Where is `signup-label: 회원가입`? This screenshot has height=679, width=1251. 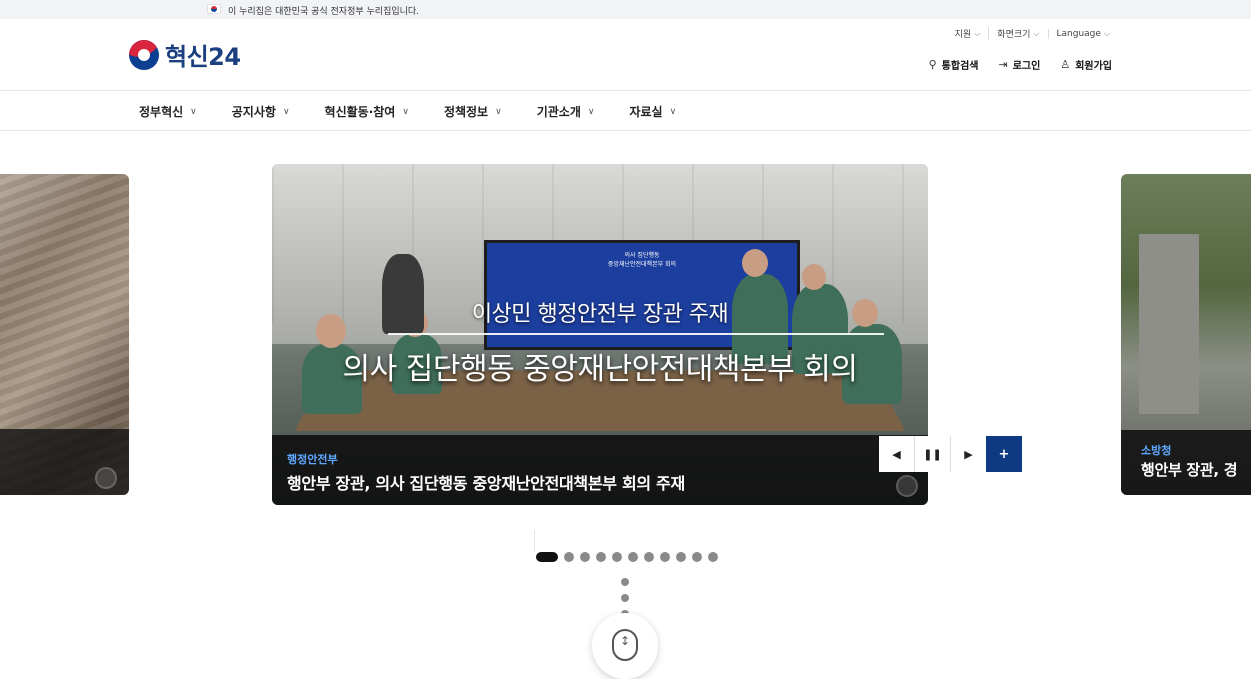
signup-label: 회원가입 is located at coordinates (1093, 66).